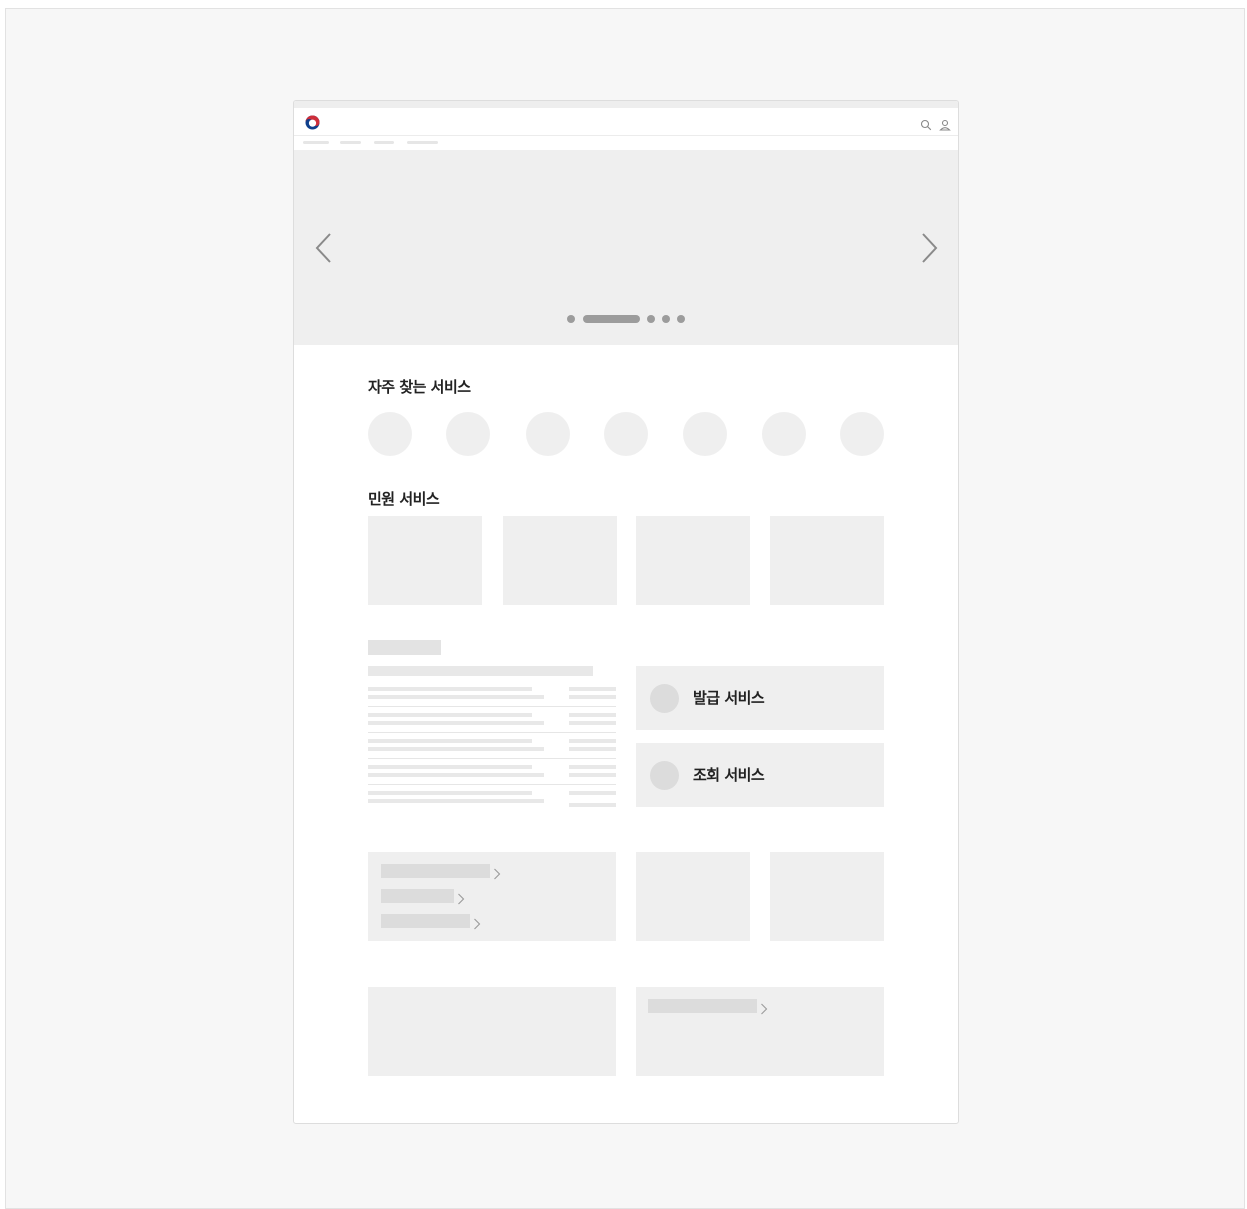  I want to click on issuance-service-icon, so click(664, 698).